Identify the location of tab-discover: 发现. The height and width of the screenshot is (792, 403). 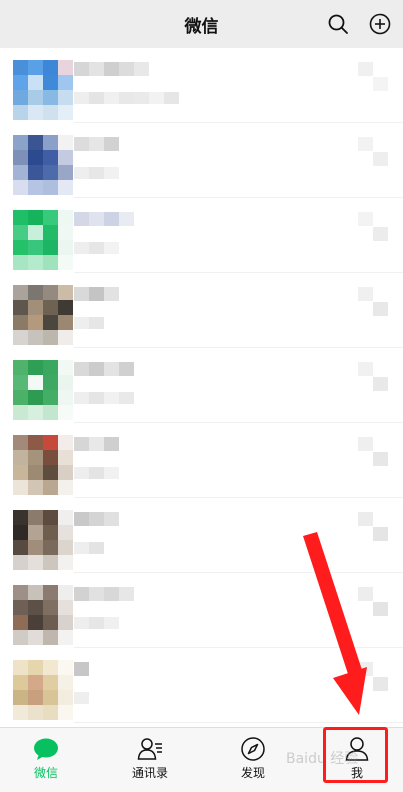
(253, 760).